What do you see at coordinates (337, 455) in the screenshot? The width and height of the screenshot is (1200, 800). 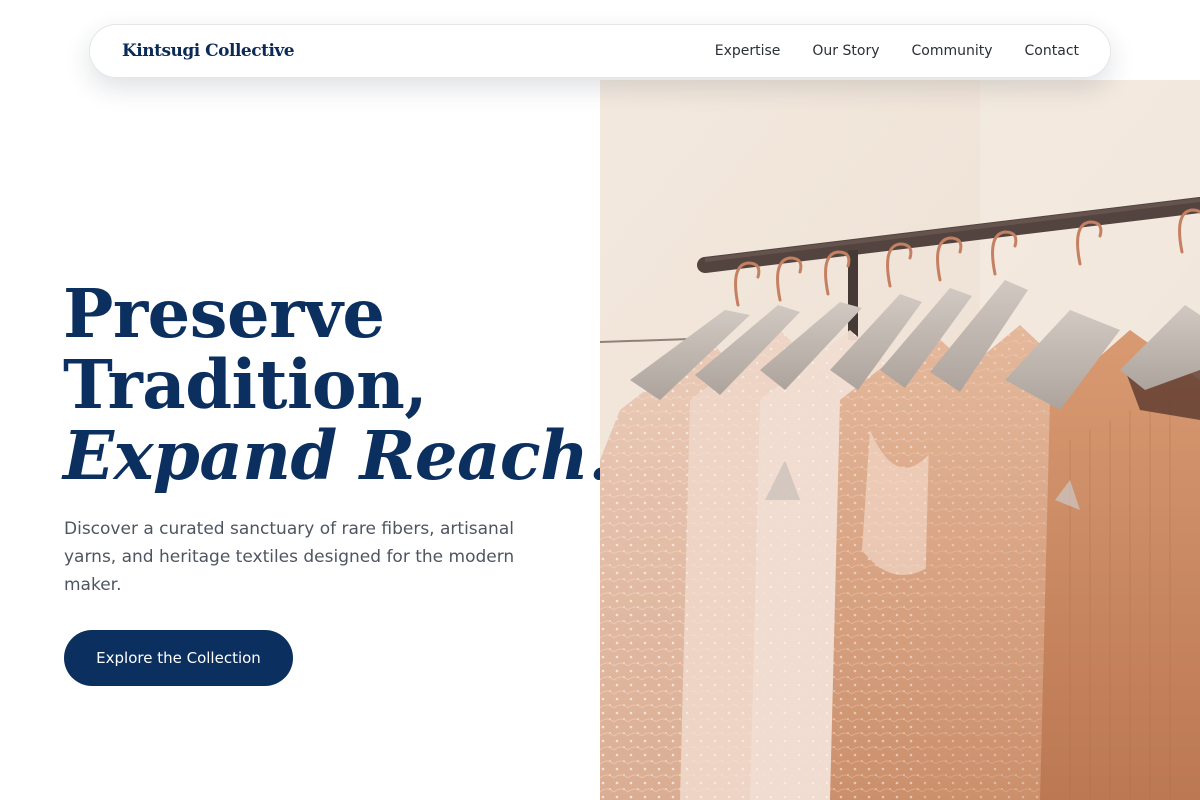 I see `hero-title-line-3: Expand Reach.` at bounding box center [337, 455].